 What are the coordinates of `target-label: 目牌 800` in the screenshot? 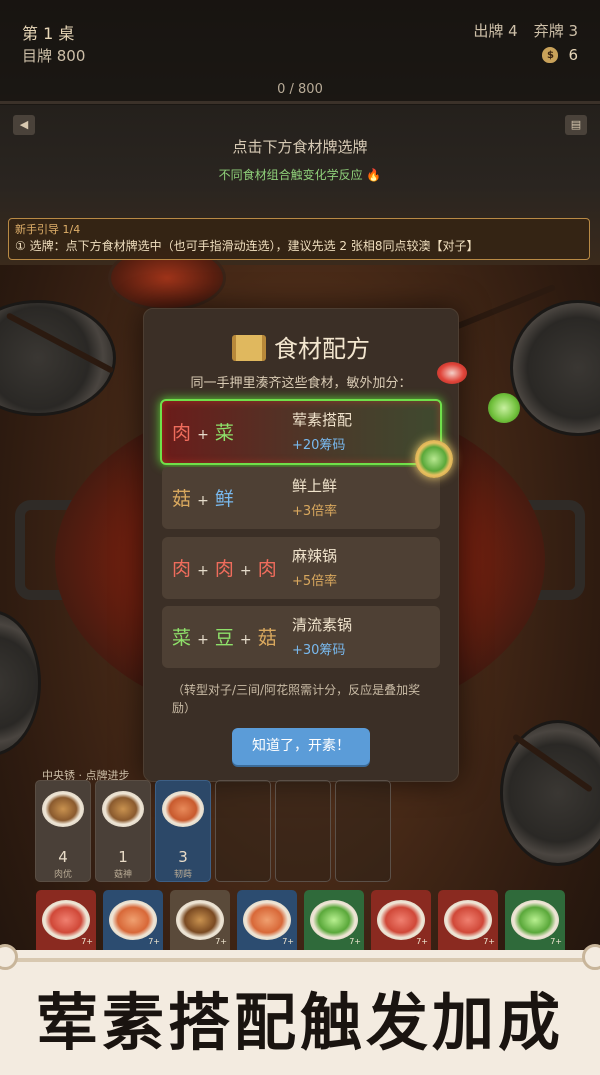 It's located at (54, 56).